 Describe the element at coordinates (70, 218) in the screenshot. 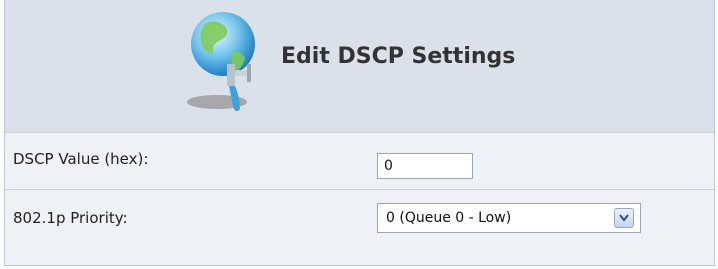

I see `priority-label: 802.1p Priority:` at that location.